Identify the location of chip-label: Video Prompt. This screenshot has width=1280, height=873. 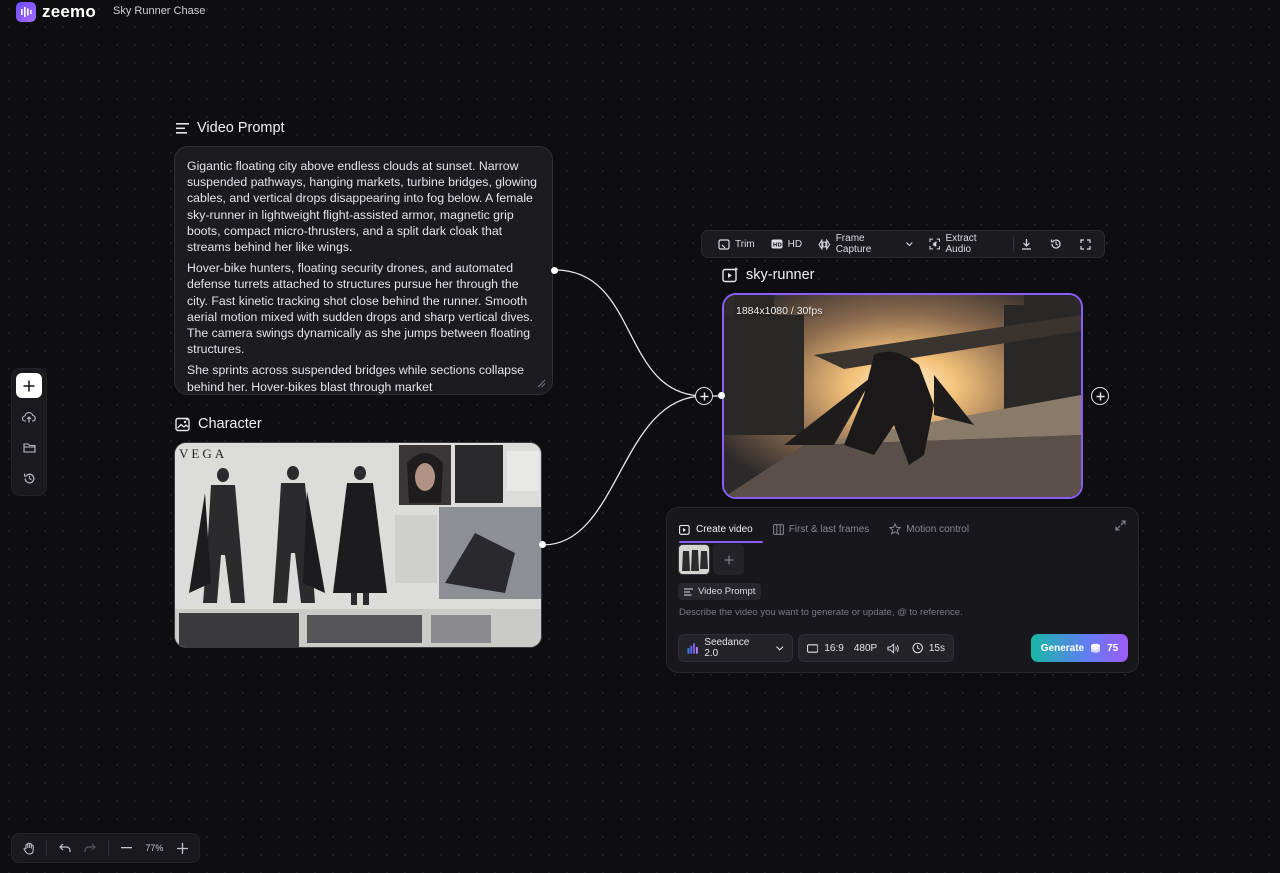
(727, 591).